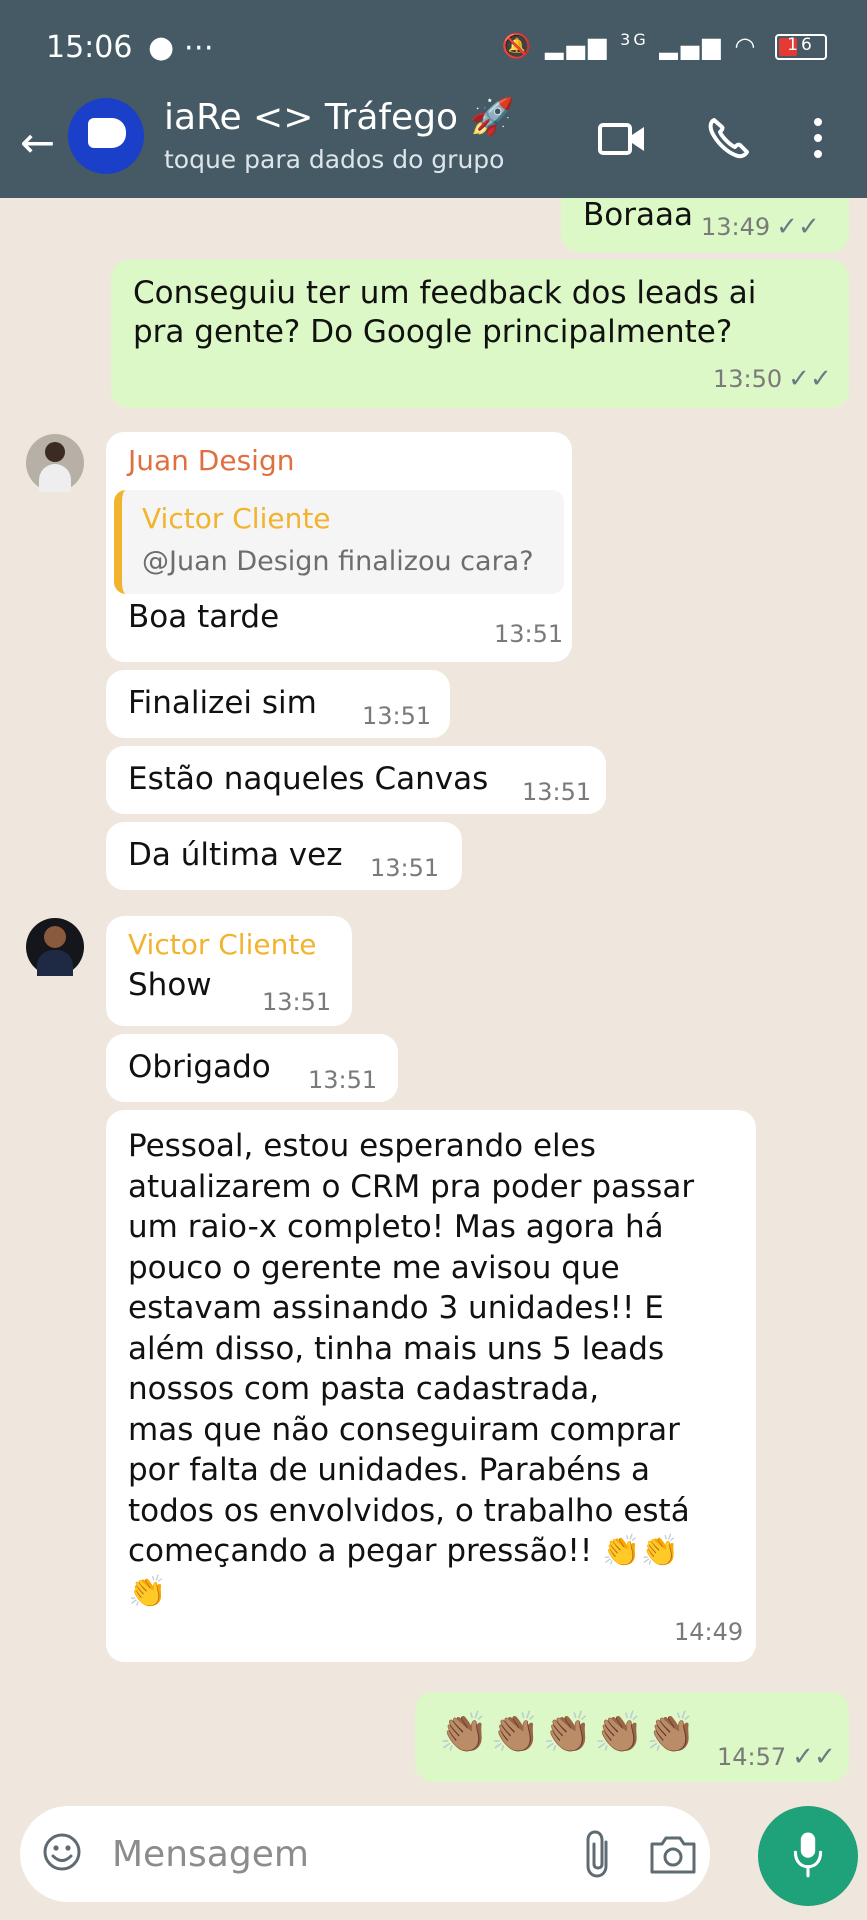  I want to click on message-time: 14:49, so click(709, 1632).